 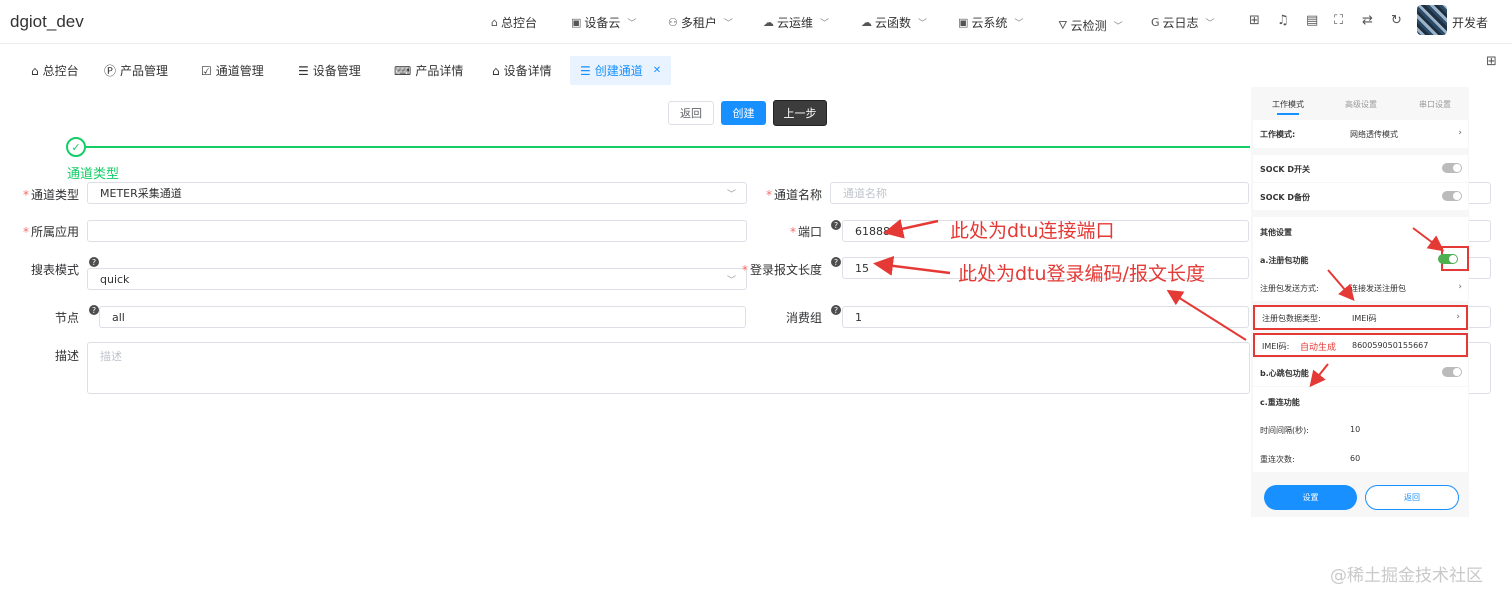 What do you see at coordinates (1491, 61) in the screenshot?
I see `grid-icon: ⊞` at bounding box center [1491, 61].